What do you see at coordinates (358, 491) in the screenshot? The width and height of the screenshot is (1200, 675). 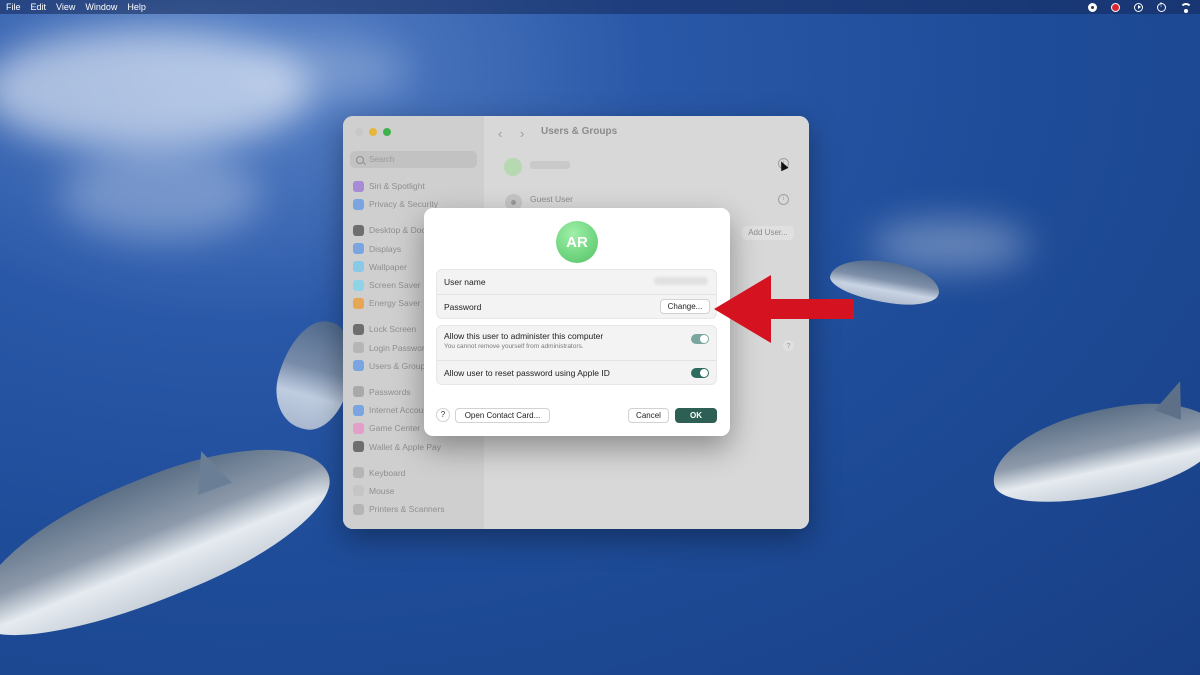 I see `mouse-icon` at bounding box center [358, 491].